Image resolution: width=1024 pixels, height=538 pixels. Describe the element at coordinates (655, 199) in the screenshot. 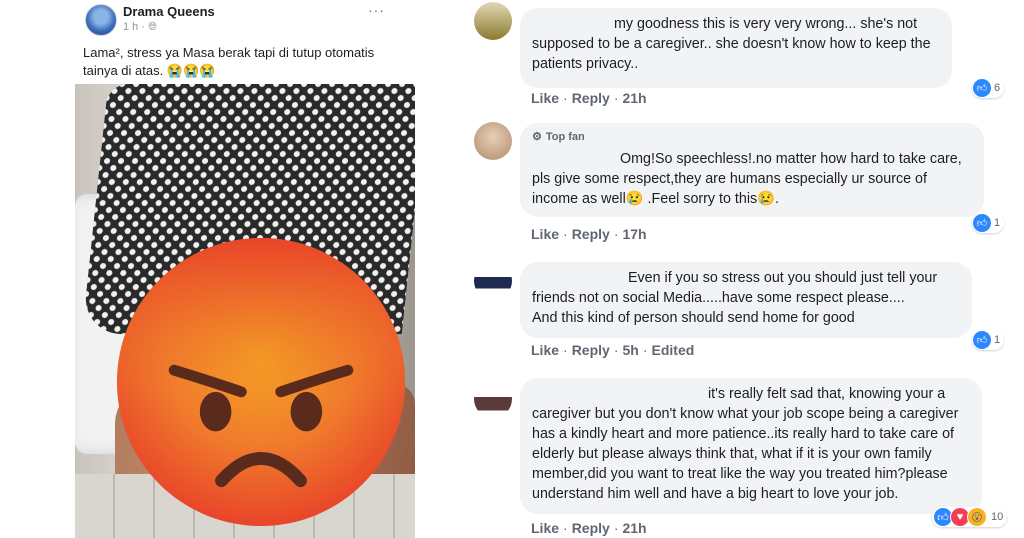

I see `comment-text-line: income as well😢 .Feel sorry to this😢.` at that location.